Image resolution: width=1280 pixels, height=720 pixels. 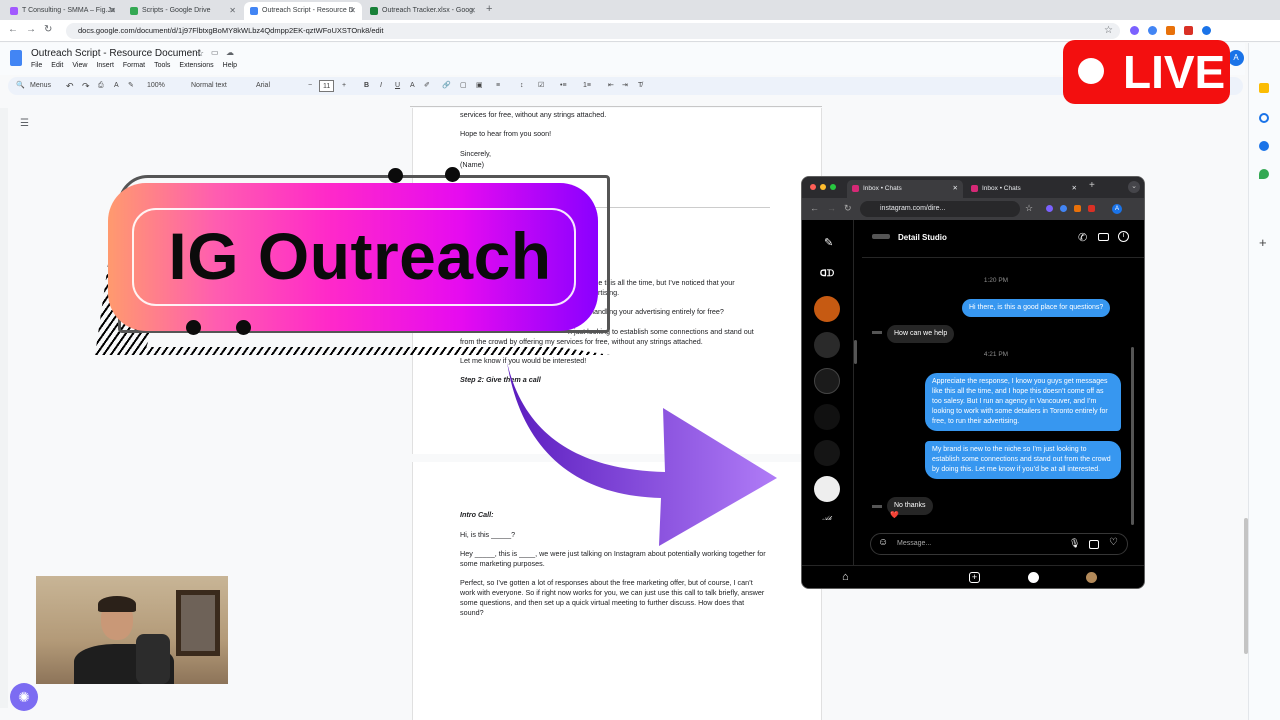 I want to click on move-folder-icon: ▭, so click(x=215, y=52).